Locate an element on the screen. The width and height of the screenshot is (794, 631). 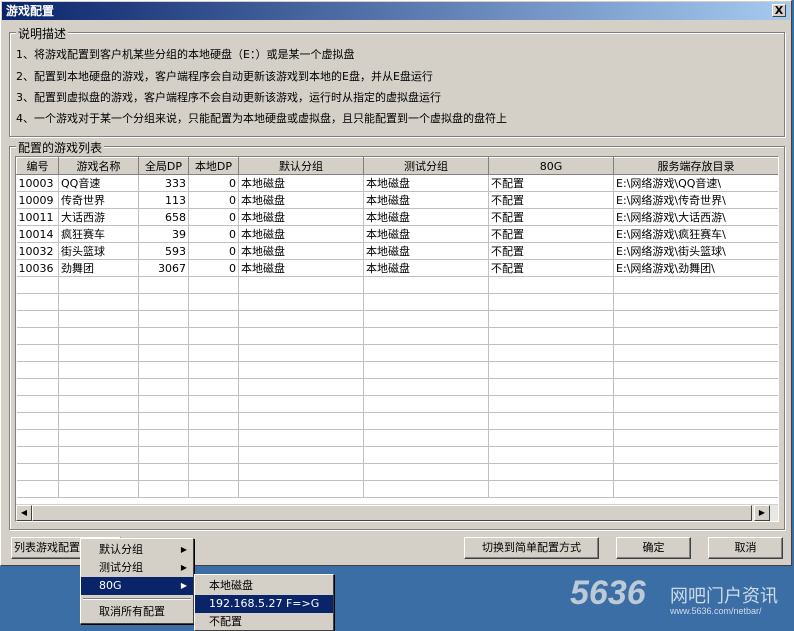
table-cell: 劲舞团 is located at coordinates (98, 268).